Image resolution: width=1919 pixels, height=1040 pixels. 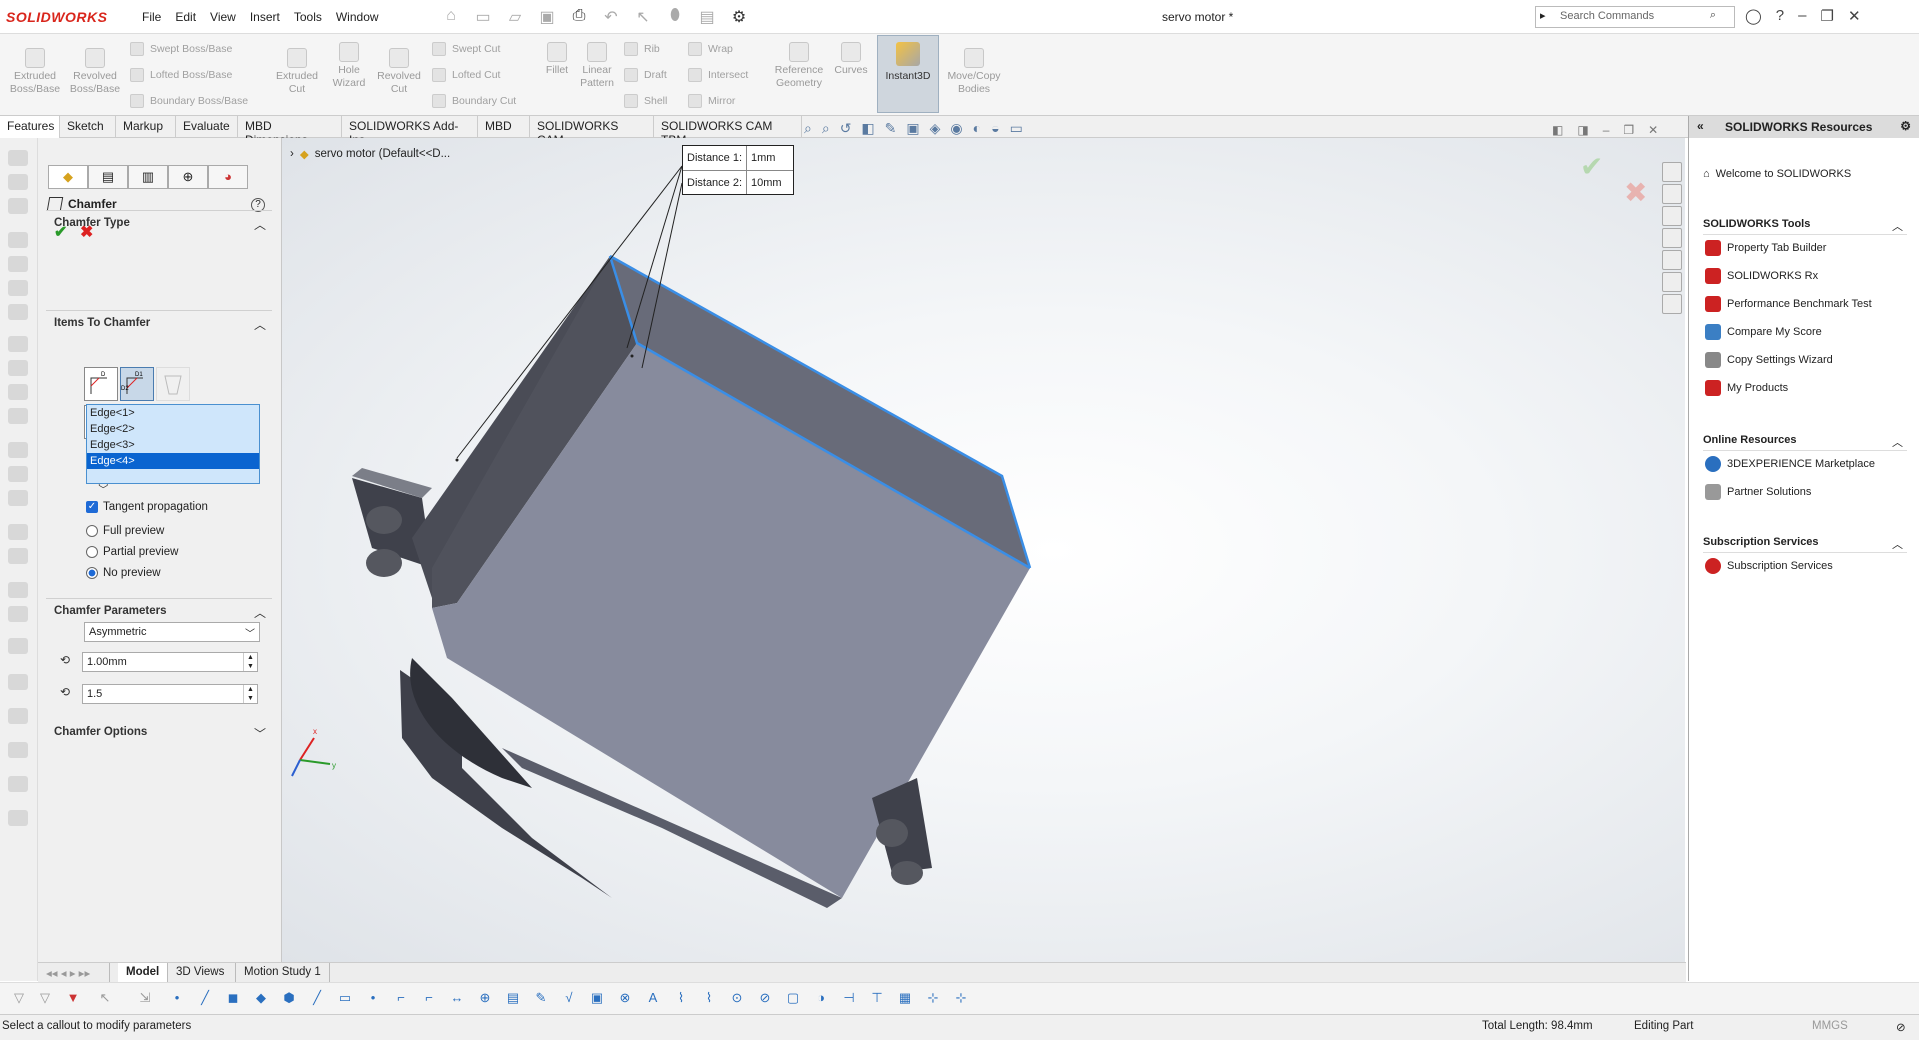 What do you see at coordinates (123, 573) in the screenshot?
I see `no-preview-radio: No preview` at bounding box center [123, 573].